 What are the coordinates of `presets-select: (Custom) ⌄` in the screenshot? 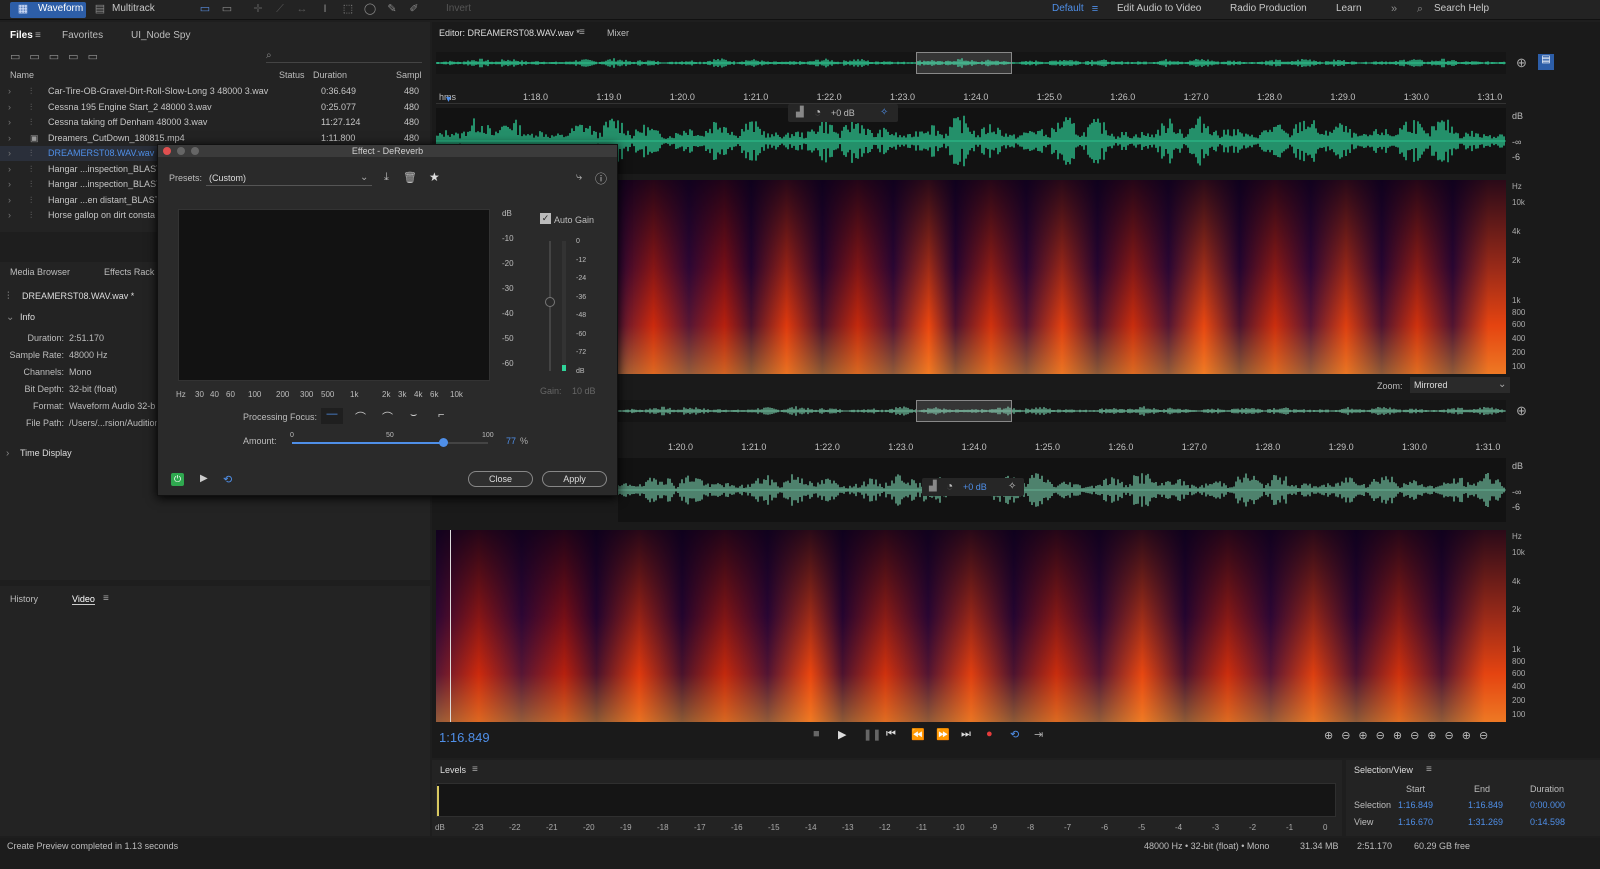 It's located at (289, 178).